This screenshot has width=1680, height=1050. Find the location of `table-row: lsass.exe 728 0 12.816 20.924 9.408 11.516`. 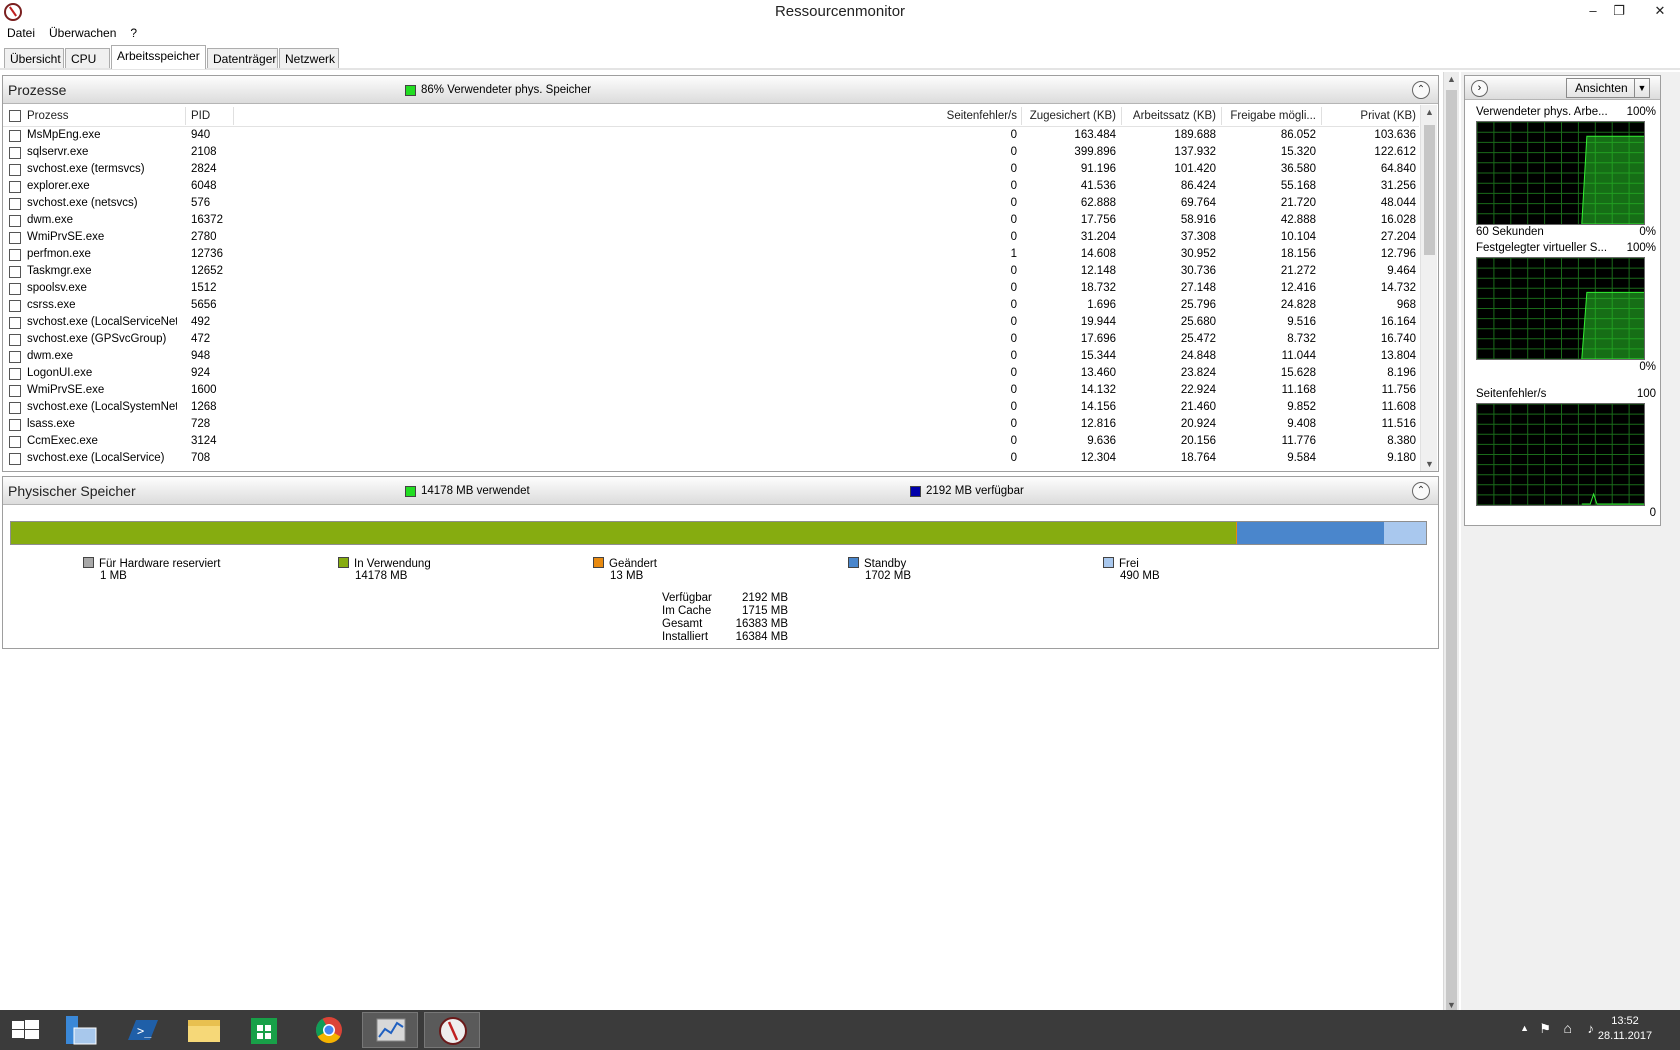

table-row: lsass.exe 728 0 12.816 20.924 9.408 11.516 is located at coordinates (711, 424).